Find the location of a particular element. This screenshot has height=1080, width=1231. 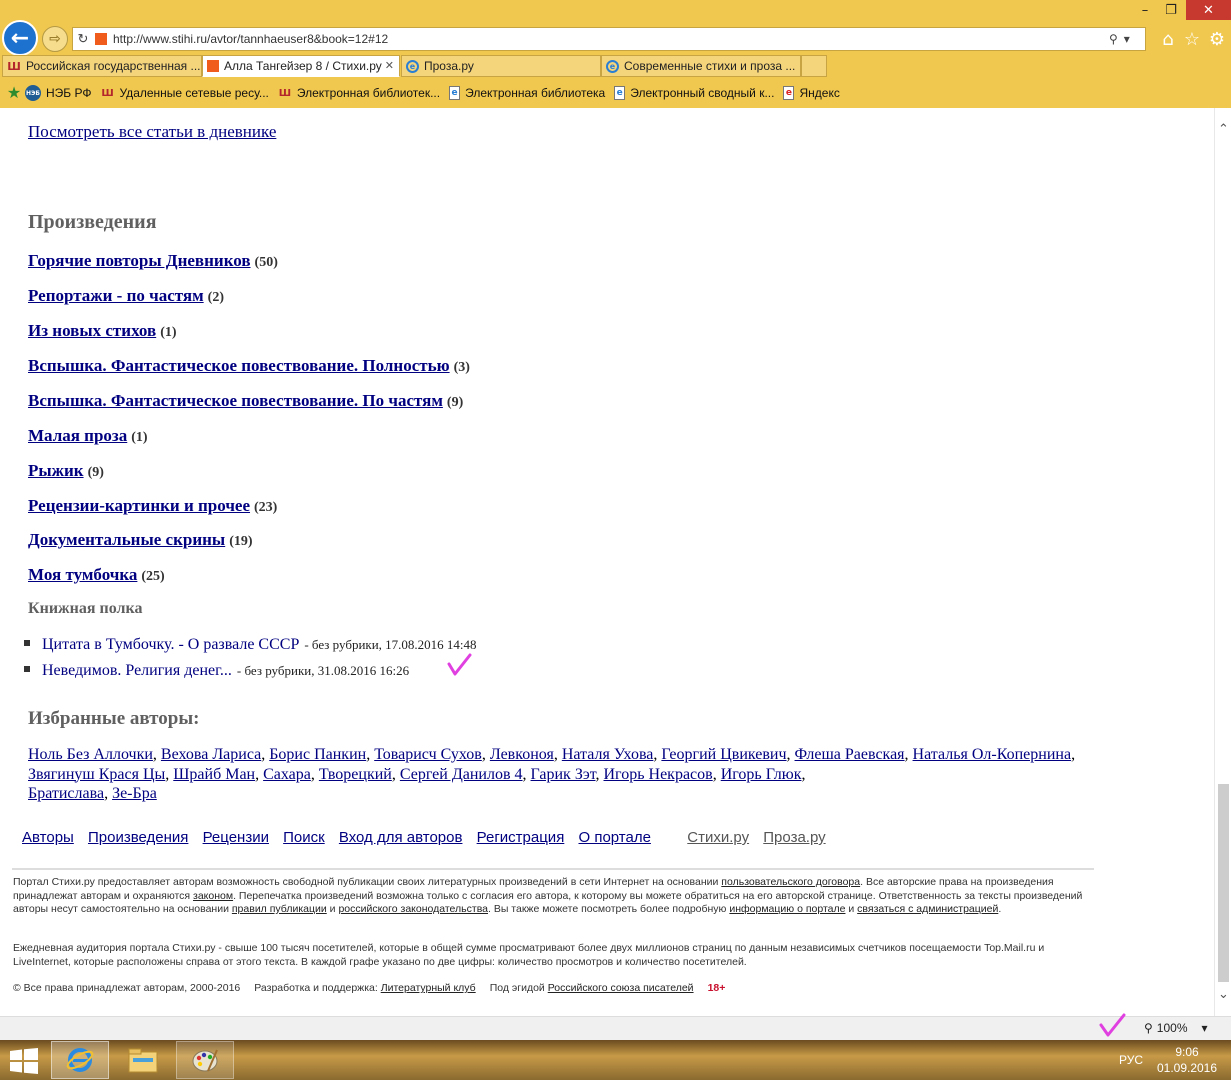

footer-link-search: Поиск is located at coordinates (304, 837).